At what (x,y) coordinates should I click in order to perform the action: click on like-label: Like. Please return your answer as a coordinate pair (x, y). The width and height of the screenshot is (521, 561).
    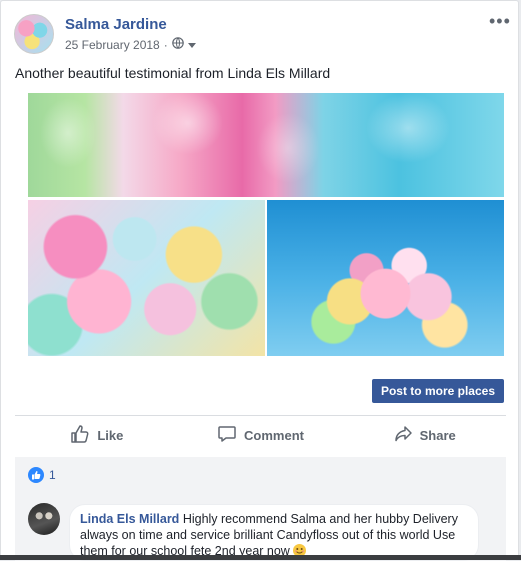
    Looking at the image, I should click on (110, 435).